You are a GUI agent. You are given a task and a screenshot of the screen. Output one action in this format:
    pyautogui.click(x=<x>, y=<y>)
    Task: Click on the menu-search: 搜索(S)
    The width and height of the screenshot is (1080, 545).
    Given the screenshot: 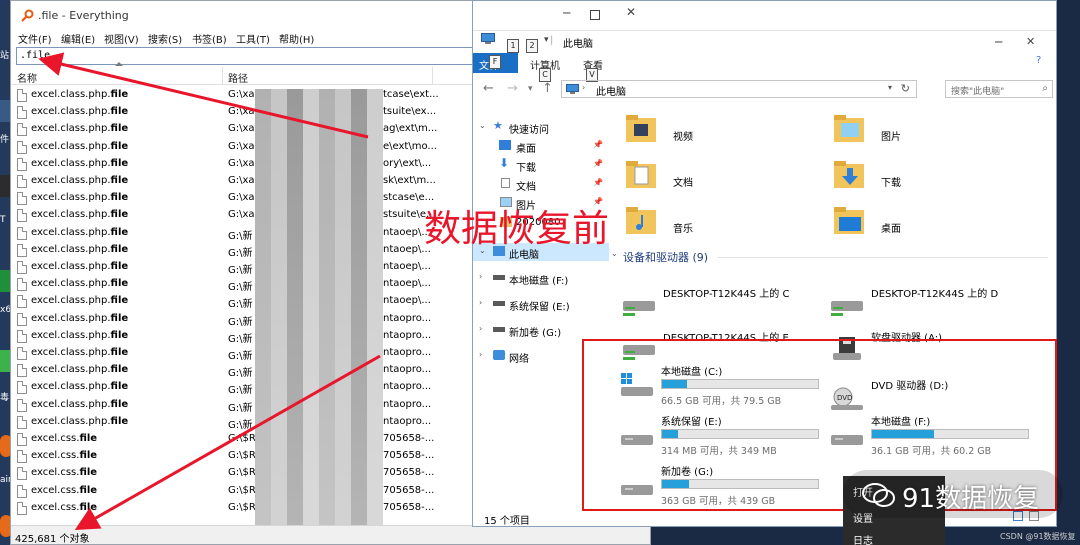 What is the action you would take?
    pyautogui.click(x=165, y=38)
    